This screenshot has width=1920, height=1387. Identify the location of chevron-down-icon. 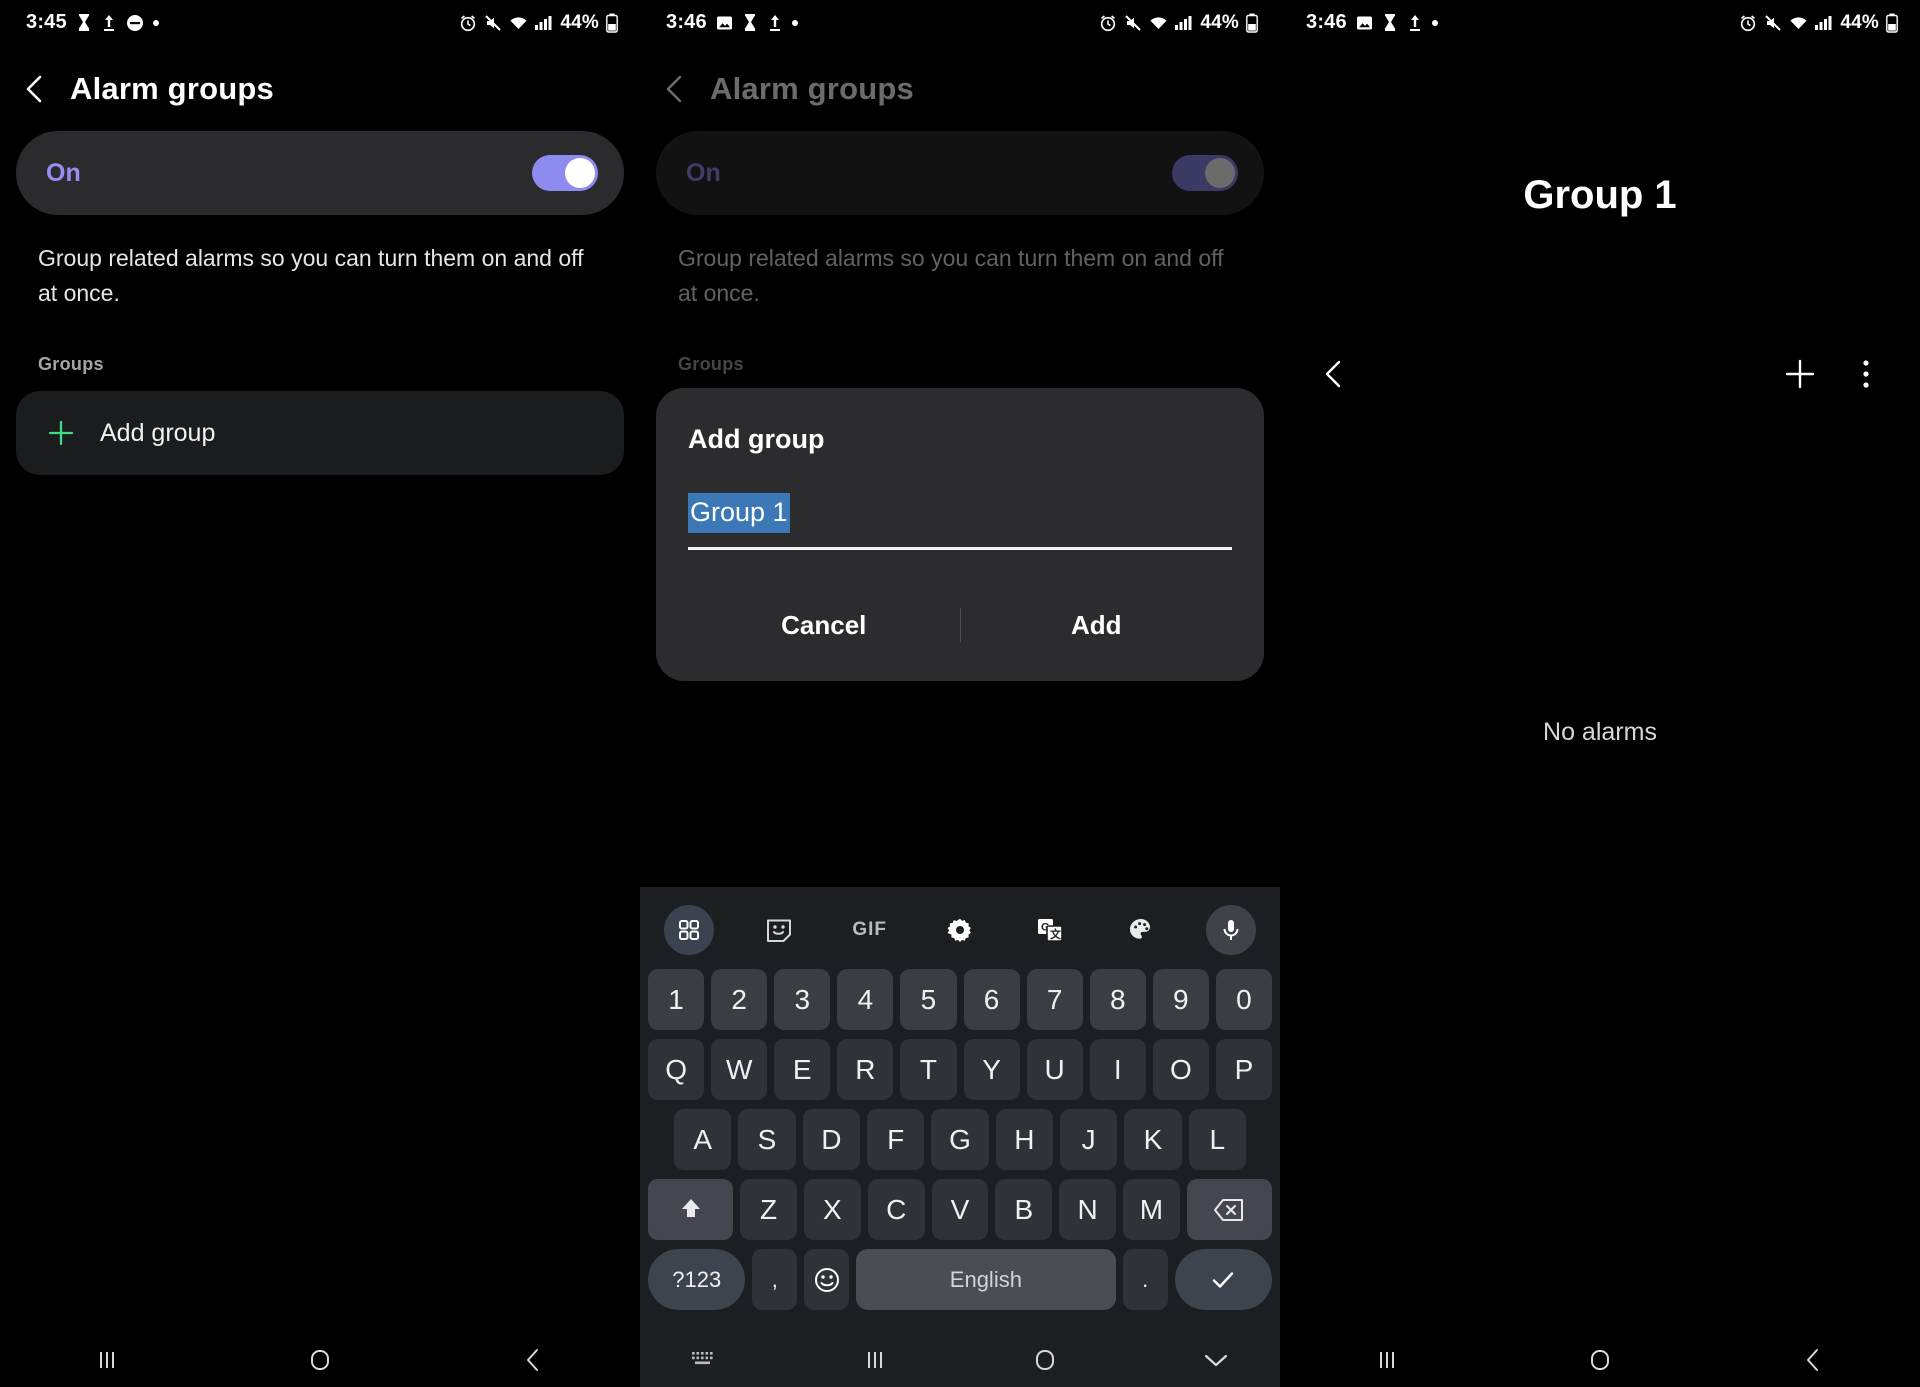
(1216, 1360).